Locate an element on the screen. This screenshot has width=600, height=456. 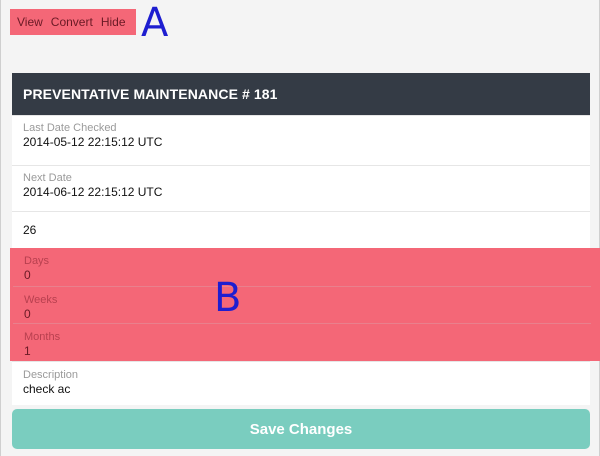
interval-number-value: 26 is located at coordinates (306, 230).